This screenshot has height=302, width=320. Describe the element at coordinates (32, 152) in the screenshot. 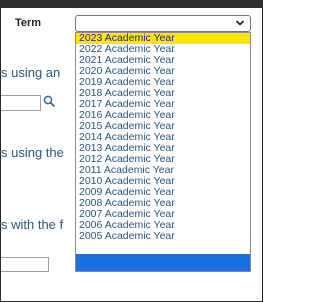

I see `text-fragment-using-the: s using the` at that location.